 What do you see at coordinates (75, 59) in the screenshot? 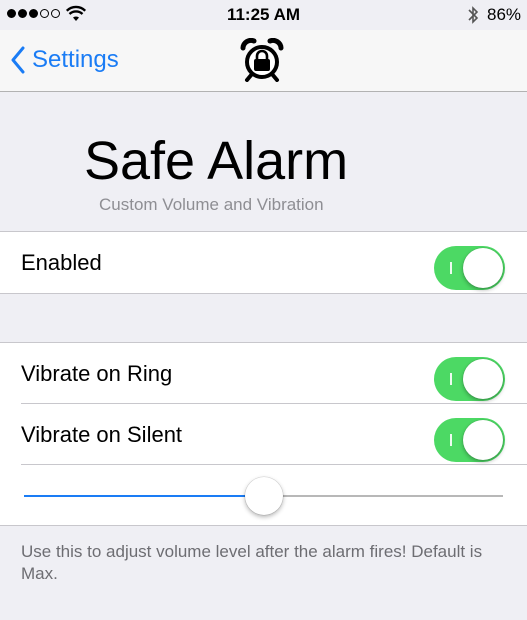
I see `back-button-label: Settings` at bounding box center [75, 59].